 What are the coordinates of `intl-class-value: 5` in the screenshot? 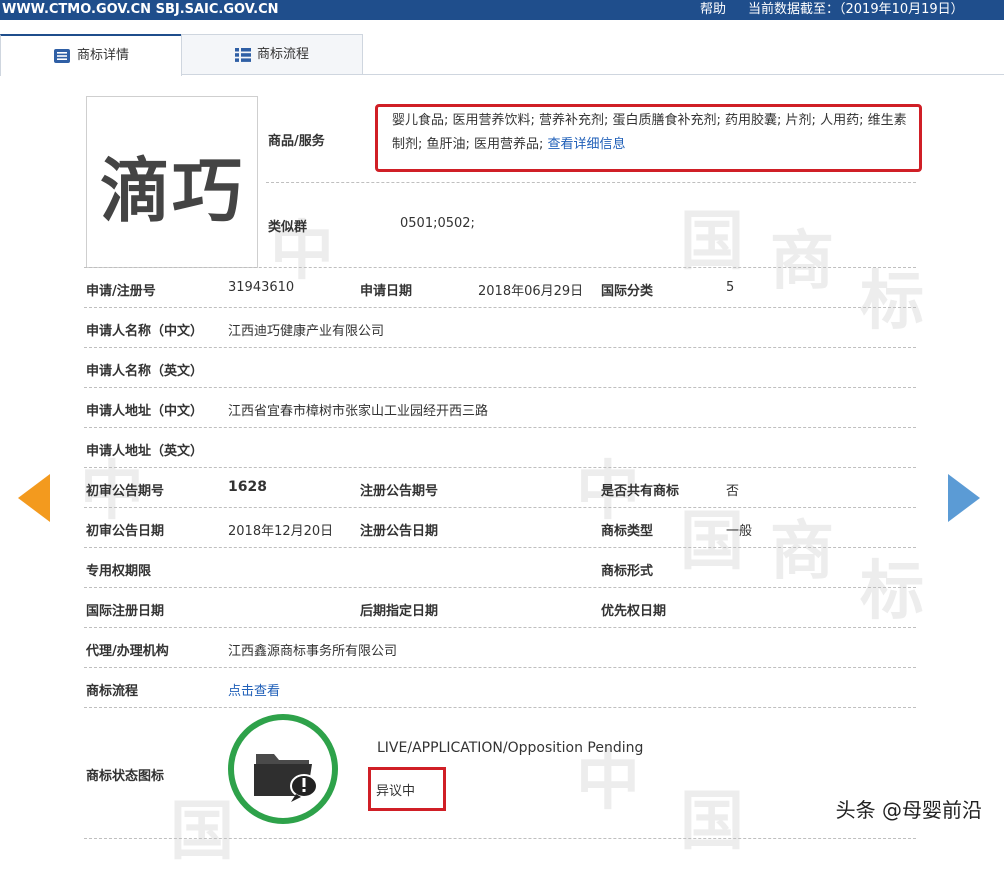 It's located at (730, 287).